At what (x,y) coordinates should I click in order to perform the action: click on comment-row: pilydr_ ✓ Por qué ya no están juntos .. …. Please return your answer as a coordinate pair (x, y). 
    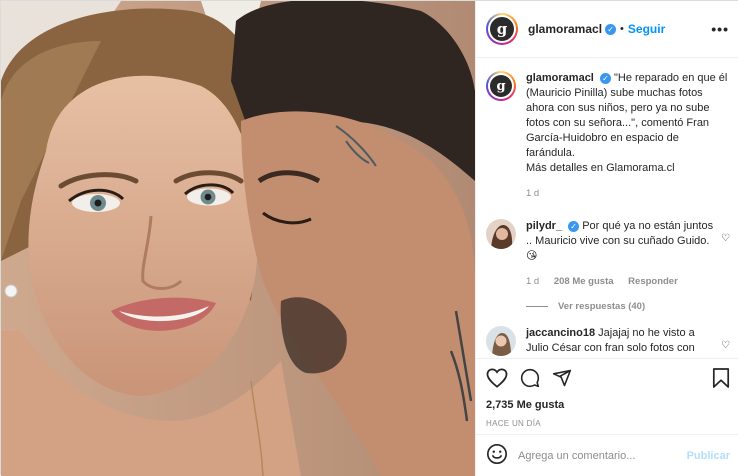
    Looking at the image, I should click on (608, 254).